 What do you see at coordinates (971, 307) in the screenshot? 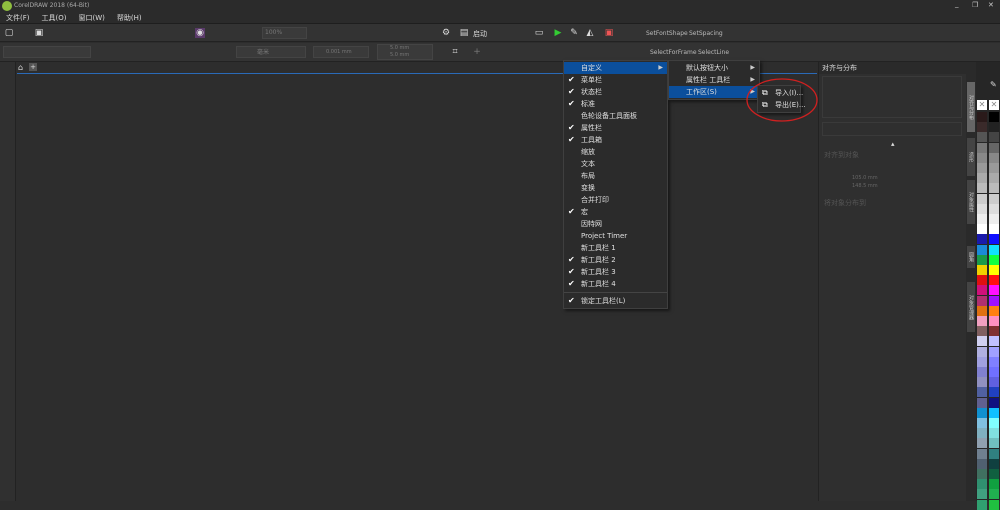
I see `tab-object-manager: 对象管理器` at bounding box center [971, 307].